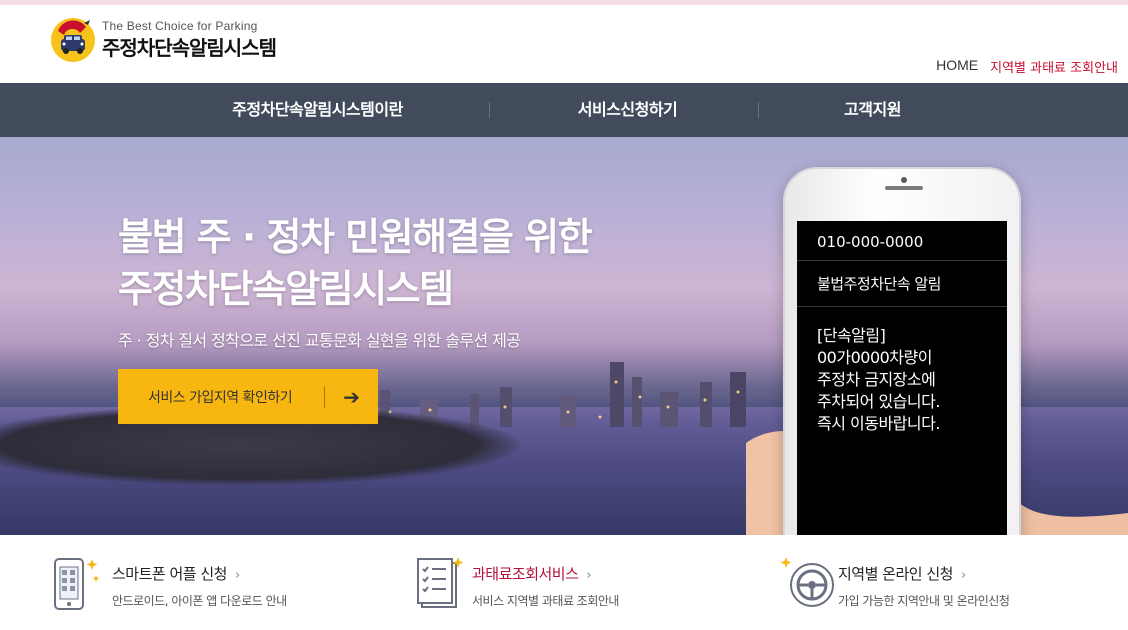 The image size is (1128, 630). I want to click on service-title: 지역별 온라인 신청 ›, so click(923, 573).